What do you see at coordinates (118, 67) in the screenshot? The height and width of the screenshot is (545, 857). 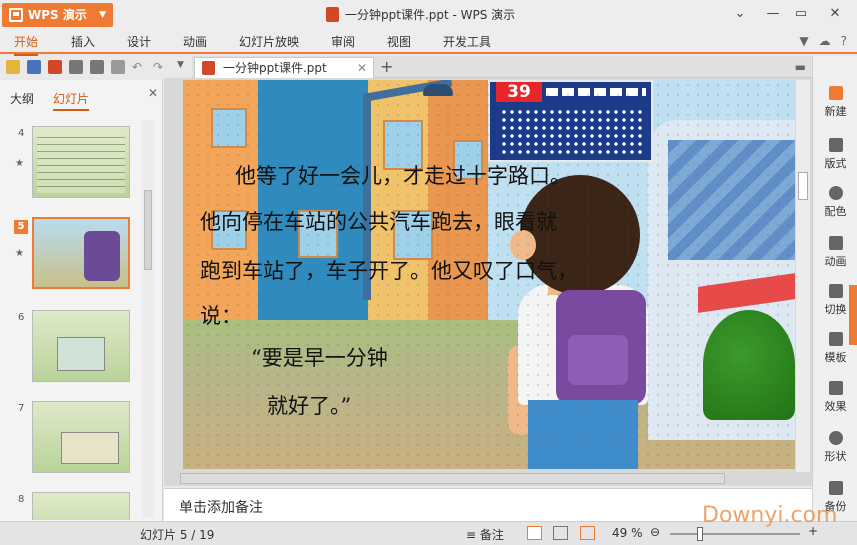 I see `format-painter-icon` at bounding box center [118, 67].